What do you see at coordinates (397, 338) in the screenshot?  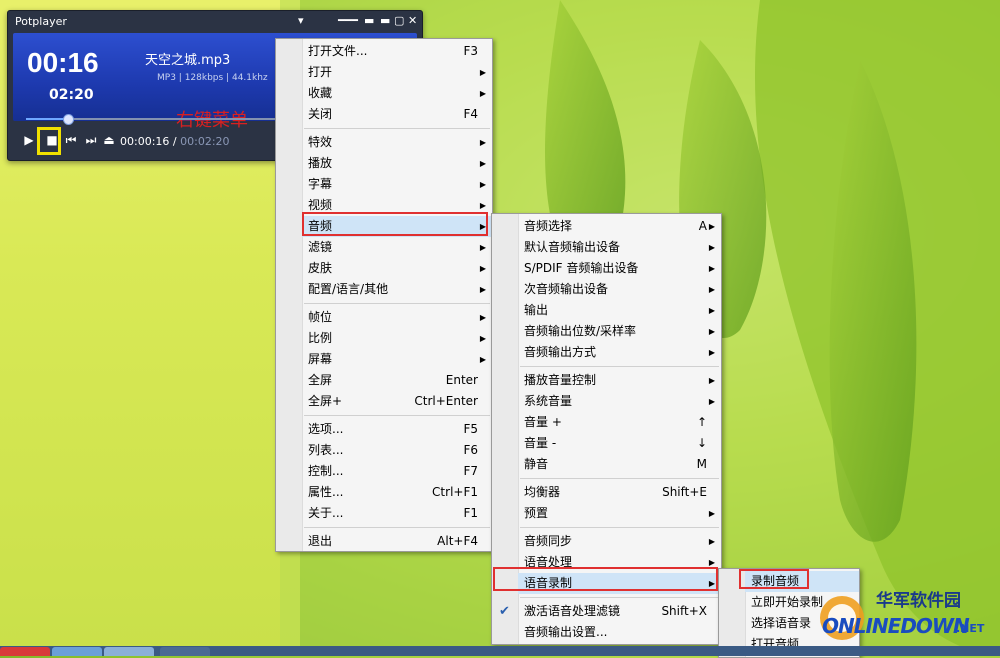 I see `context-menu-item: 比例 ▶` at bounding box center [397, 338].